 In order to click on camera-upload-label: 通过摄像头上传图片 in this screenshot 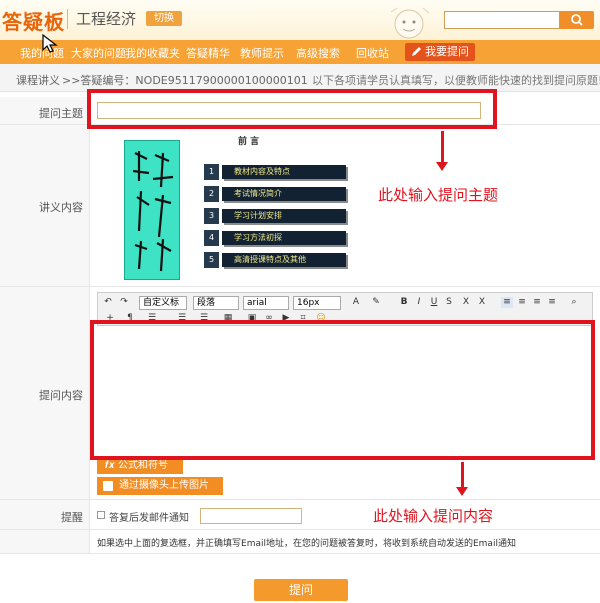, I will do `click(164, 485)`.